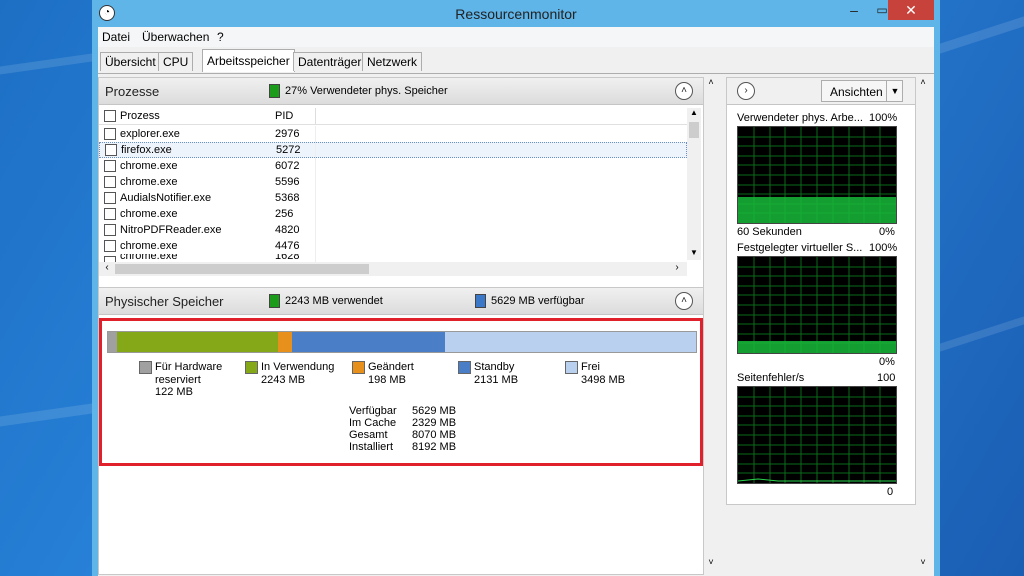  I want to click on standby-legend-label: Standby, so click(494, 367).